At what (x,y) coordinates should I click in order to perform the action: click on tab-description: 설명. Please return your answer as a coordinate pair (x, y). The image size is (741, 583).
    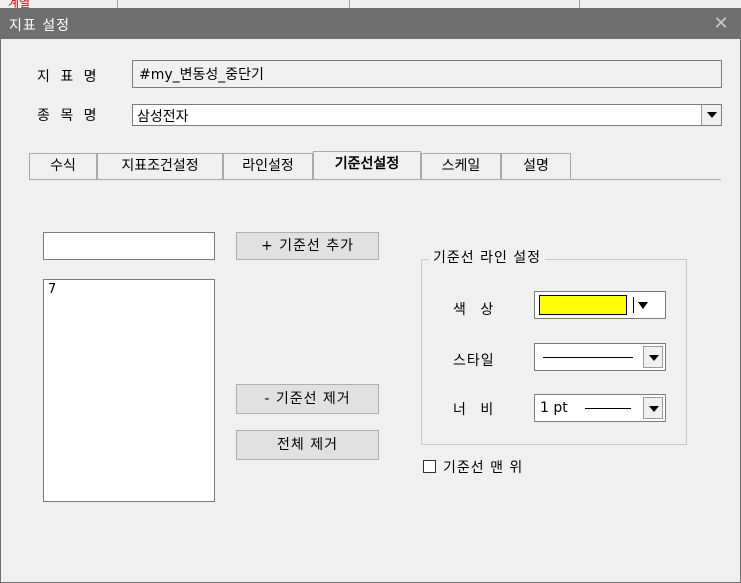
    Looking at the image, I should click on (536, 166).